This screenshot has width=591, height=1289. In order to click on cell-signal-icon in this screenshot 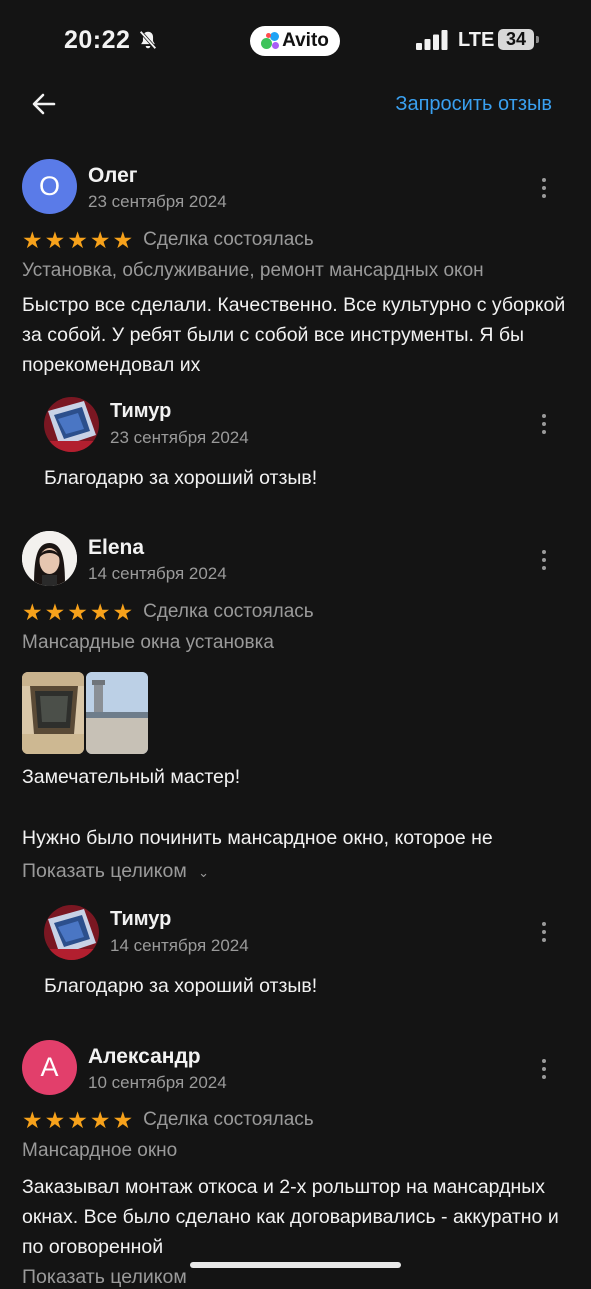, I will do `click(432, 40)`.